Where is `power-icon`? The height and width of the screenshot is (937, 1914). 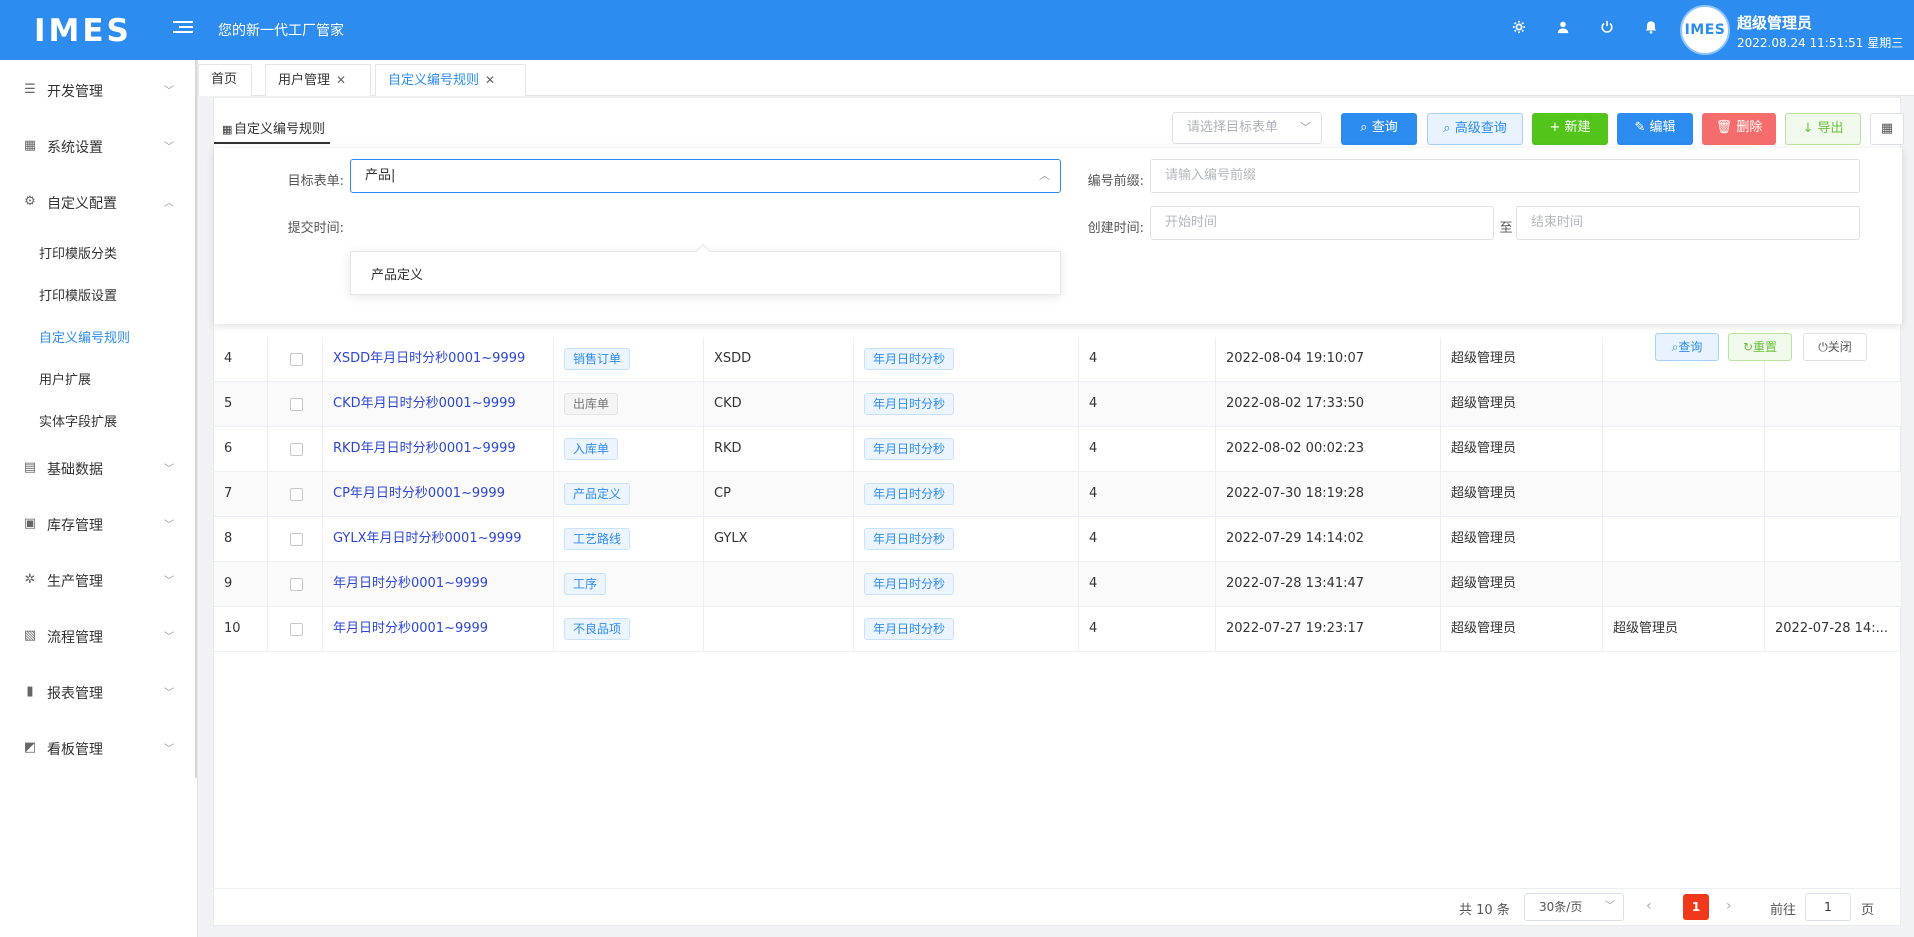
power-icon is located at coordinates (1607, 29).